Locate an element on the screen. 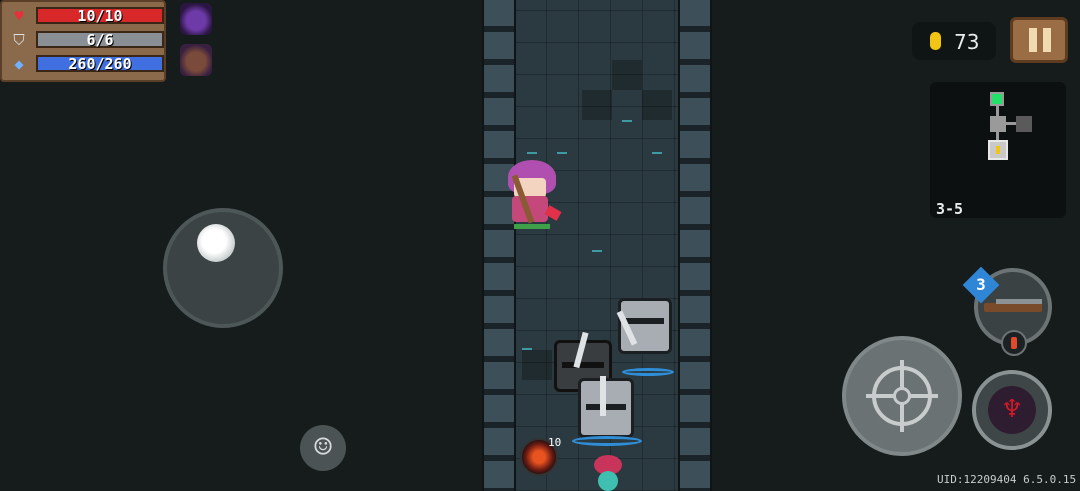  potion-icon is located at coordinates (1014, 343).